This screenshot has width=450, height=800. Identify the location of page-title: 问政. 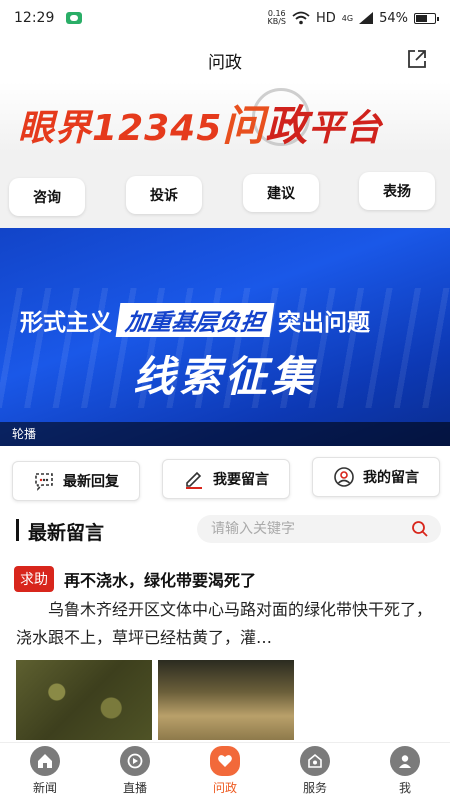
(225, 62).